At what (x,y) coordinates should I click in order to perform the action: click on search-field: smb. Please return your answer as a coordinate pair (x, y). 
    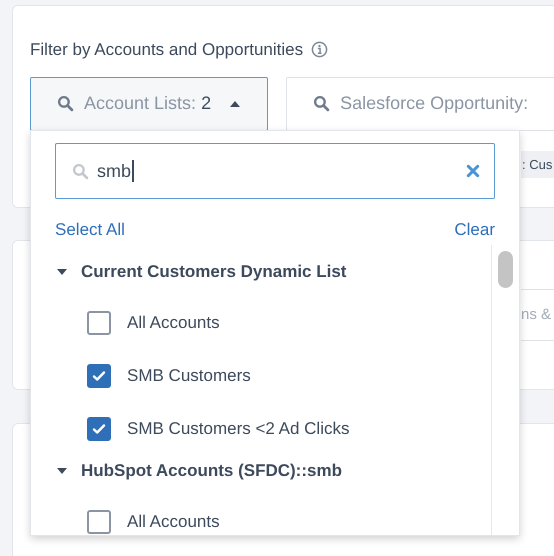
    Looking at the image, I should click on (275, 171).